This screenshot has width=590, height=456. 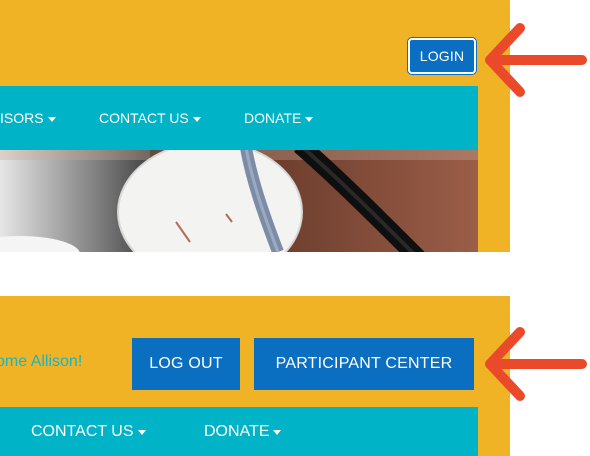 What do you see at coordinates (239, 118) in the screenshot?
I see `main-nav: ISORS CONTACT US DONATE` at bounding box center [239, 118].